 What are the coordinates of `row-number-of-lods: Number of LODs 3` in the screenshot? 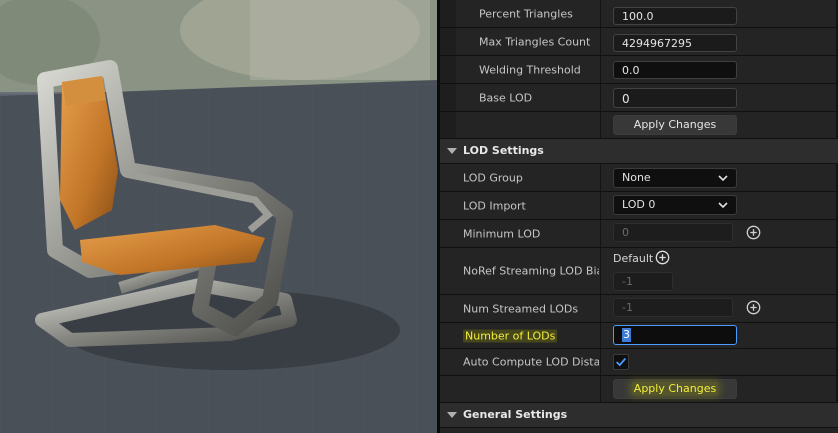 It's located at (639, 336).